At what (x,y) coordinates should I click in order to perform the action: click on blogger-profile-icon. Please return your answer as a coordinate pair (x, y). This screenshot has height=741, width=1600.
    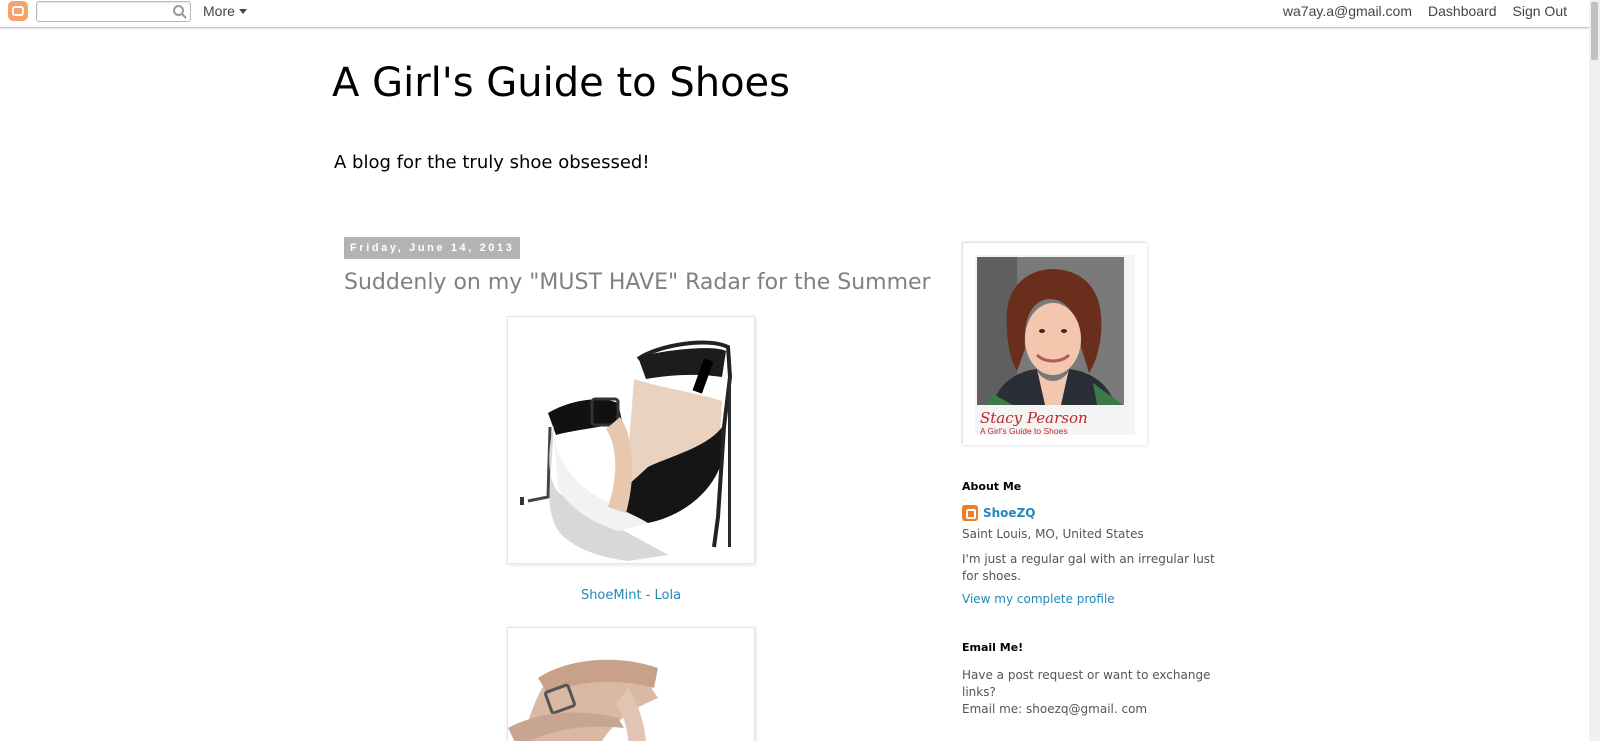
    Looking at the image, I should click on (970, 513).